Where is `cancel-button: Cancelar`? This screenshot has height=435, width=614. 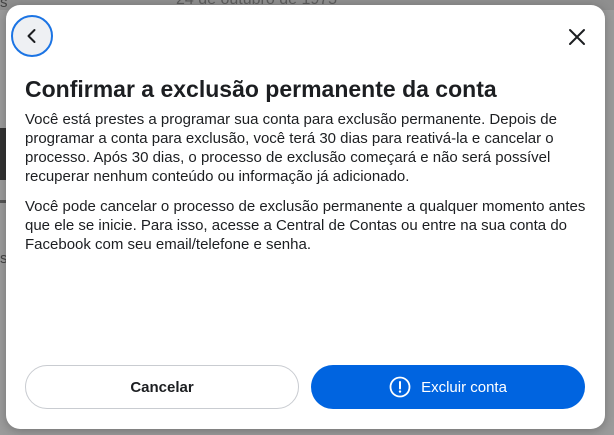
cancel-button: Cancelar is located at coordinates (162, 387).